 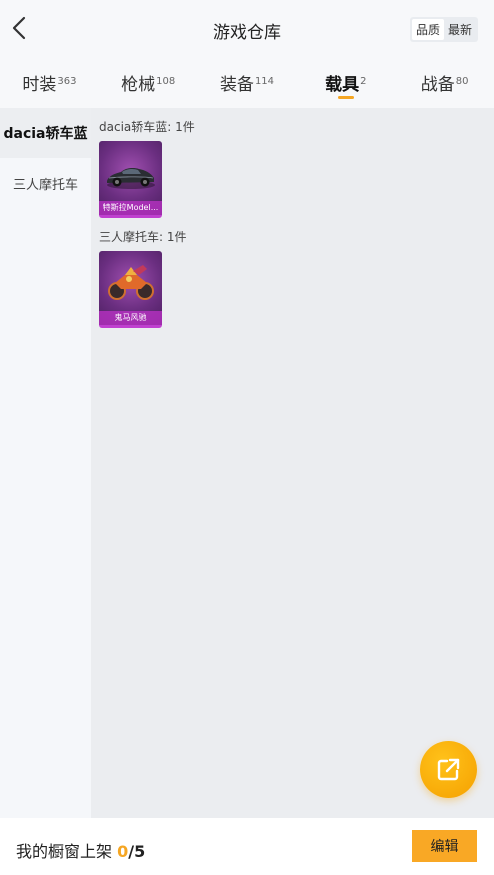 What do you see at coordinates (67, 81) in the screenshot?
I see `tab-count: 363` at bounding box center [67, 81].